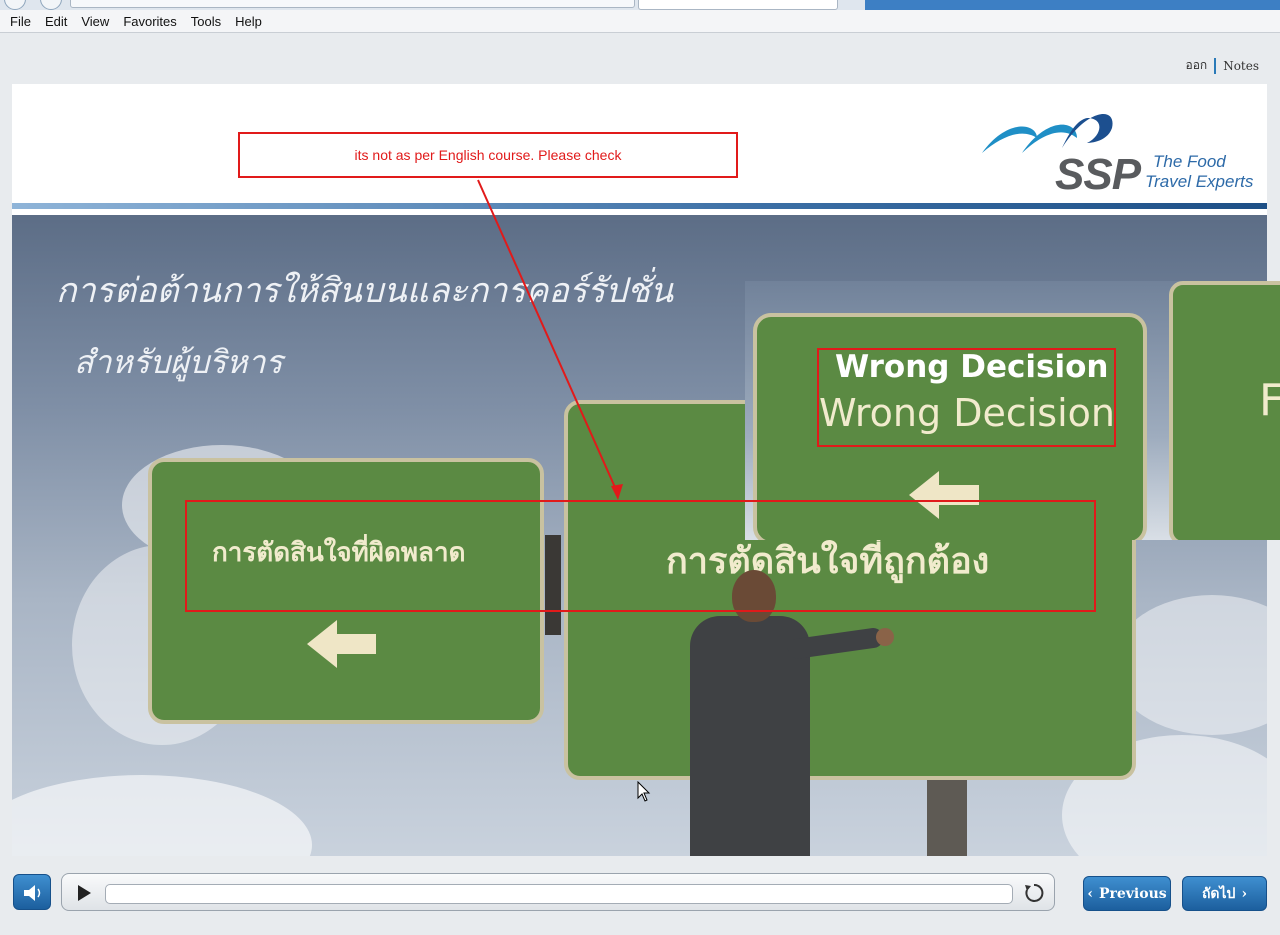 Image resolution: width=1280 pixels, height=935 pixels. Describe the element at coordinates (206, 21) in the screenshot. I see `menu-tools: Tools` at that location.